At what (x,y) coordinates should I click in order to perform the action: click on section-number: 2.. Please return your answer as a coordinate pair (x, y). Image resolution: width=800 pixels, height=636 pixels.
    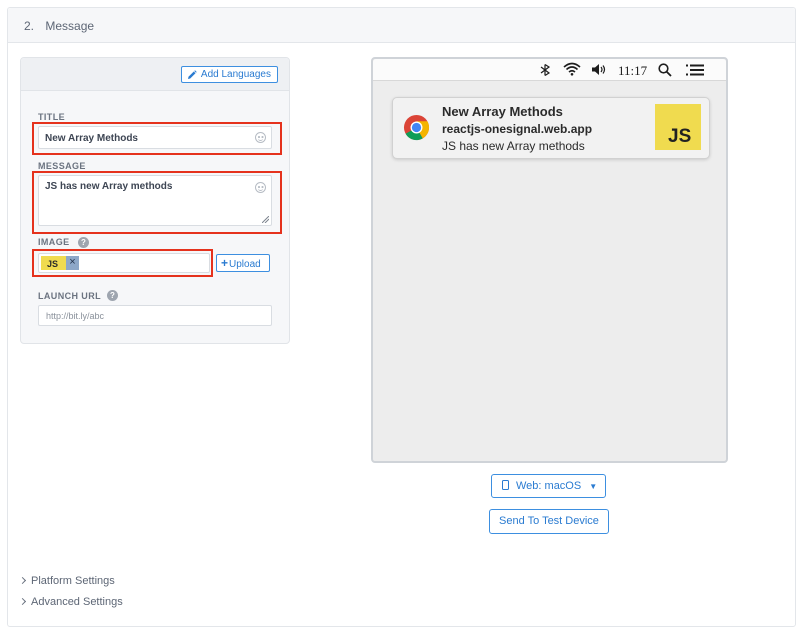
    Looking at the image, I should click on (29, 26).